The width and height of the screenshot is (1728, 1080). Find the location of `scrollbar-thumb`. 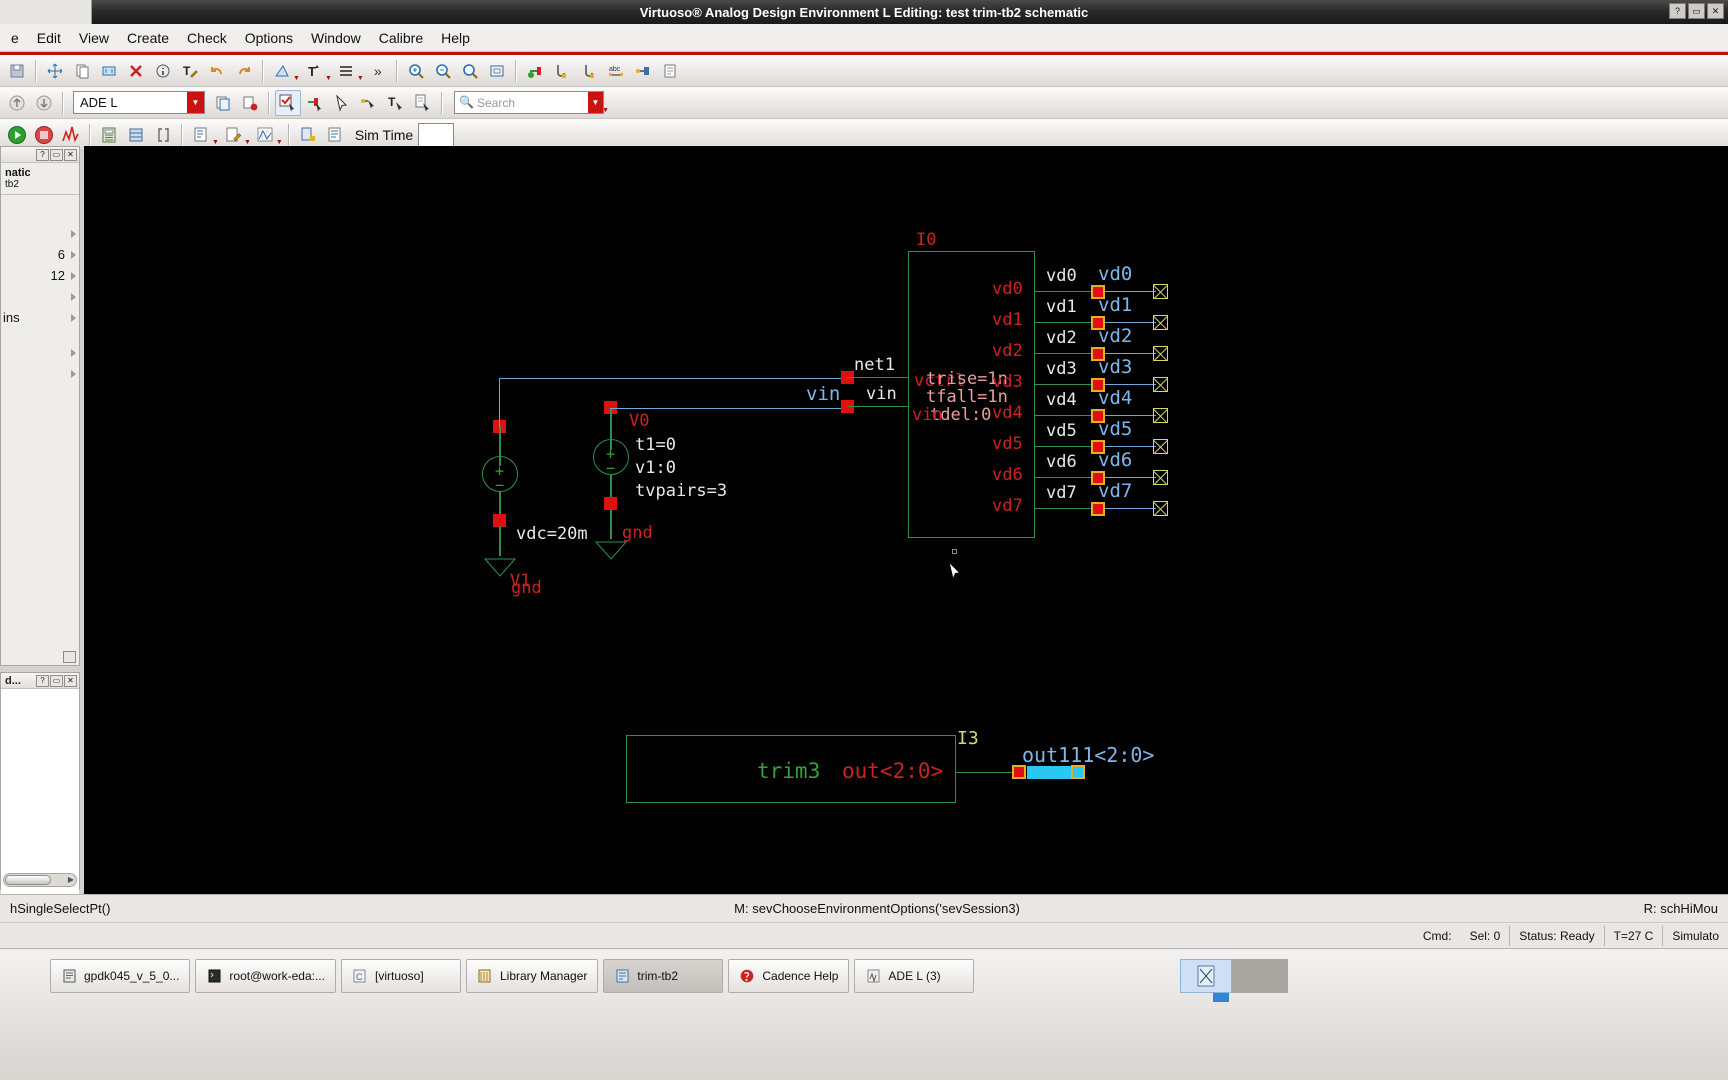

scrollbar-thumb is located at coordinates (28, 880).